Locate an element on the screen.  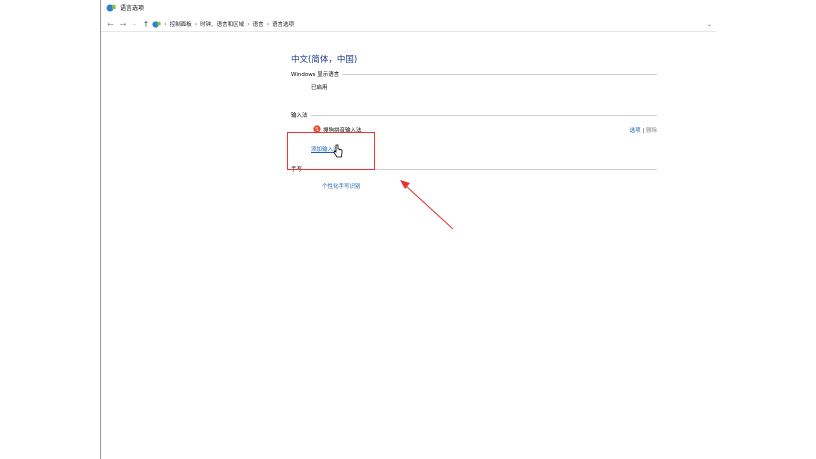
input-method-actions: 选项 | 删除 is located at coordinates (643, 130).